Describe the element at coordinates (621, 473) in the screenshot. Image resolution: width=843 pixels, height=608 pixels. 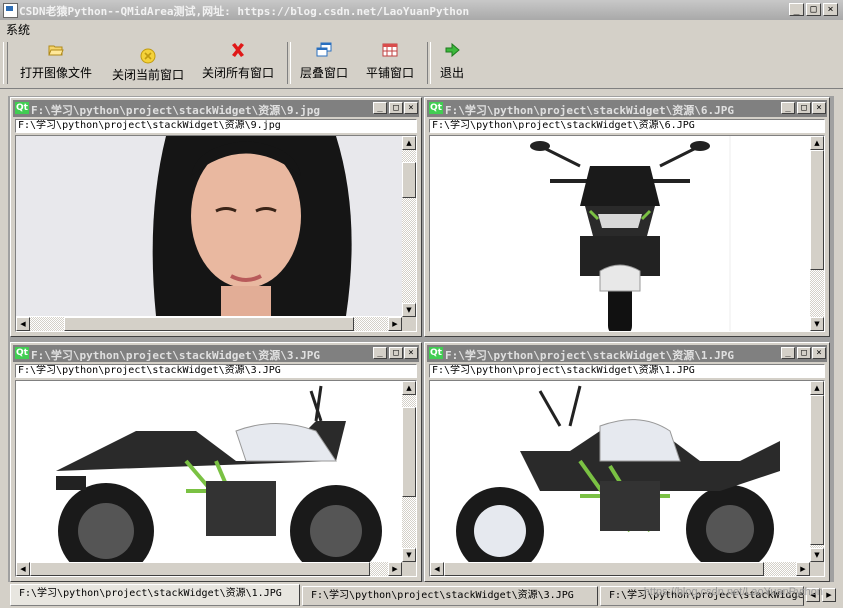
I see `motorcycle-angle-image` at that location.